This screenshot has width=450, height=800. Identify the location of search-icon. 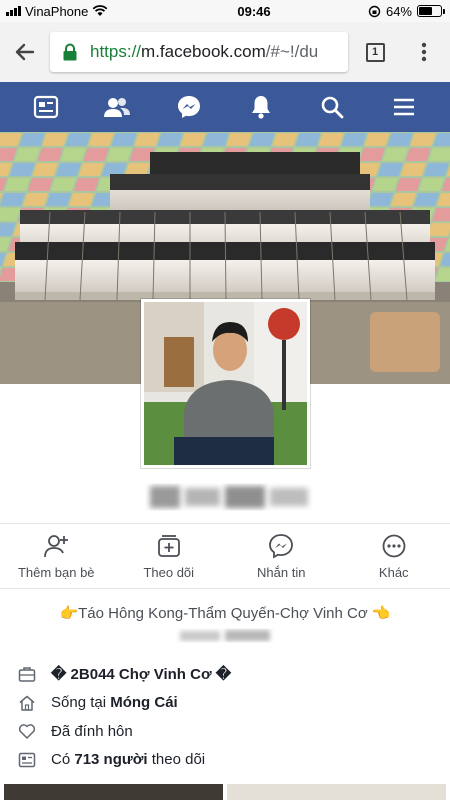
(333, 107).